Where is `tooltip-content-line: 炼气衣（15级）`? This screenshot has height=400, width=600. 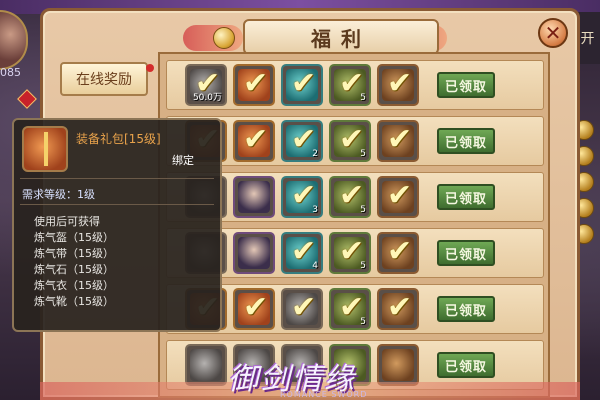
tooltip-content-line: 炼气衣（15级） is located at coordinates (74, 285).